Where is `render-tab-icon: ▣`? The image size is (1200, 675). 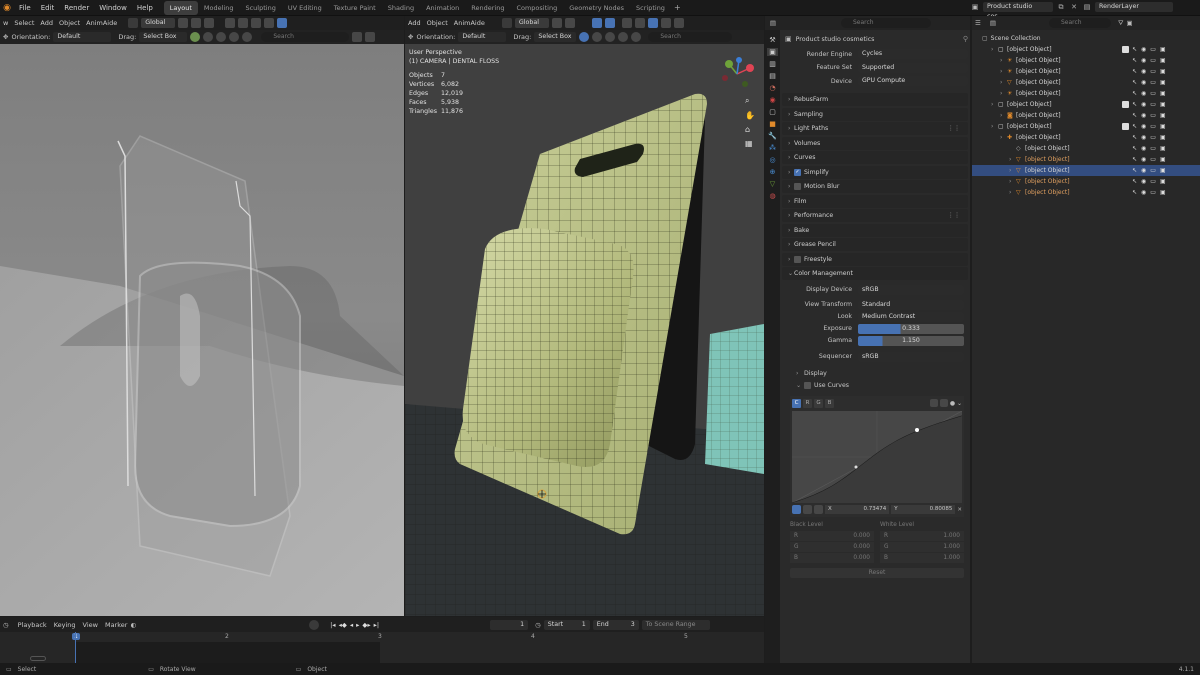
render-tab-icon: ▣ is located at coordinates (772, 52).